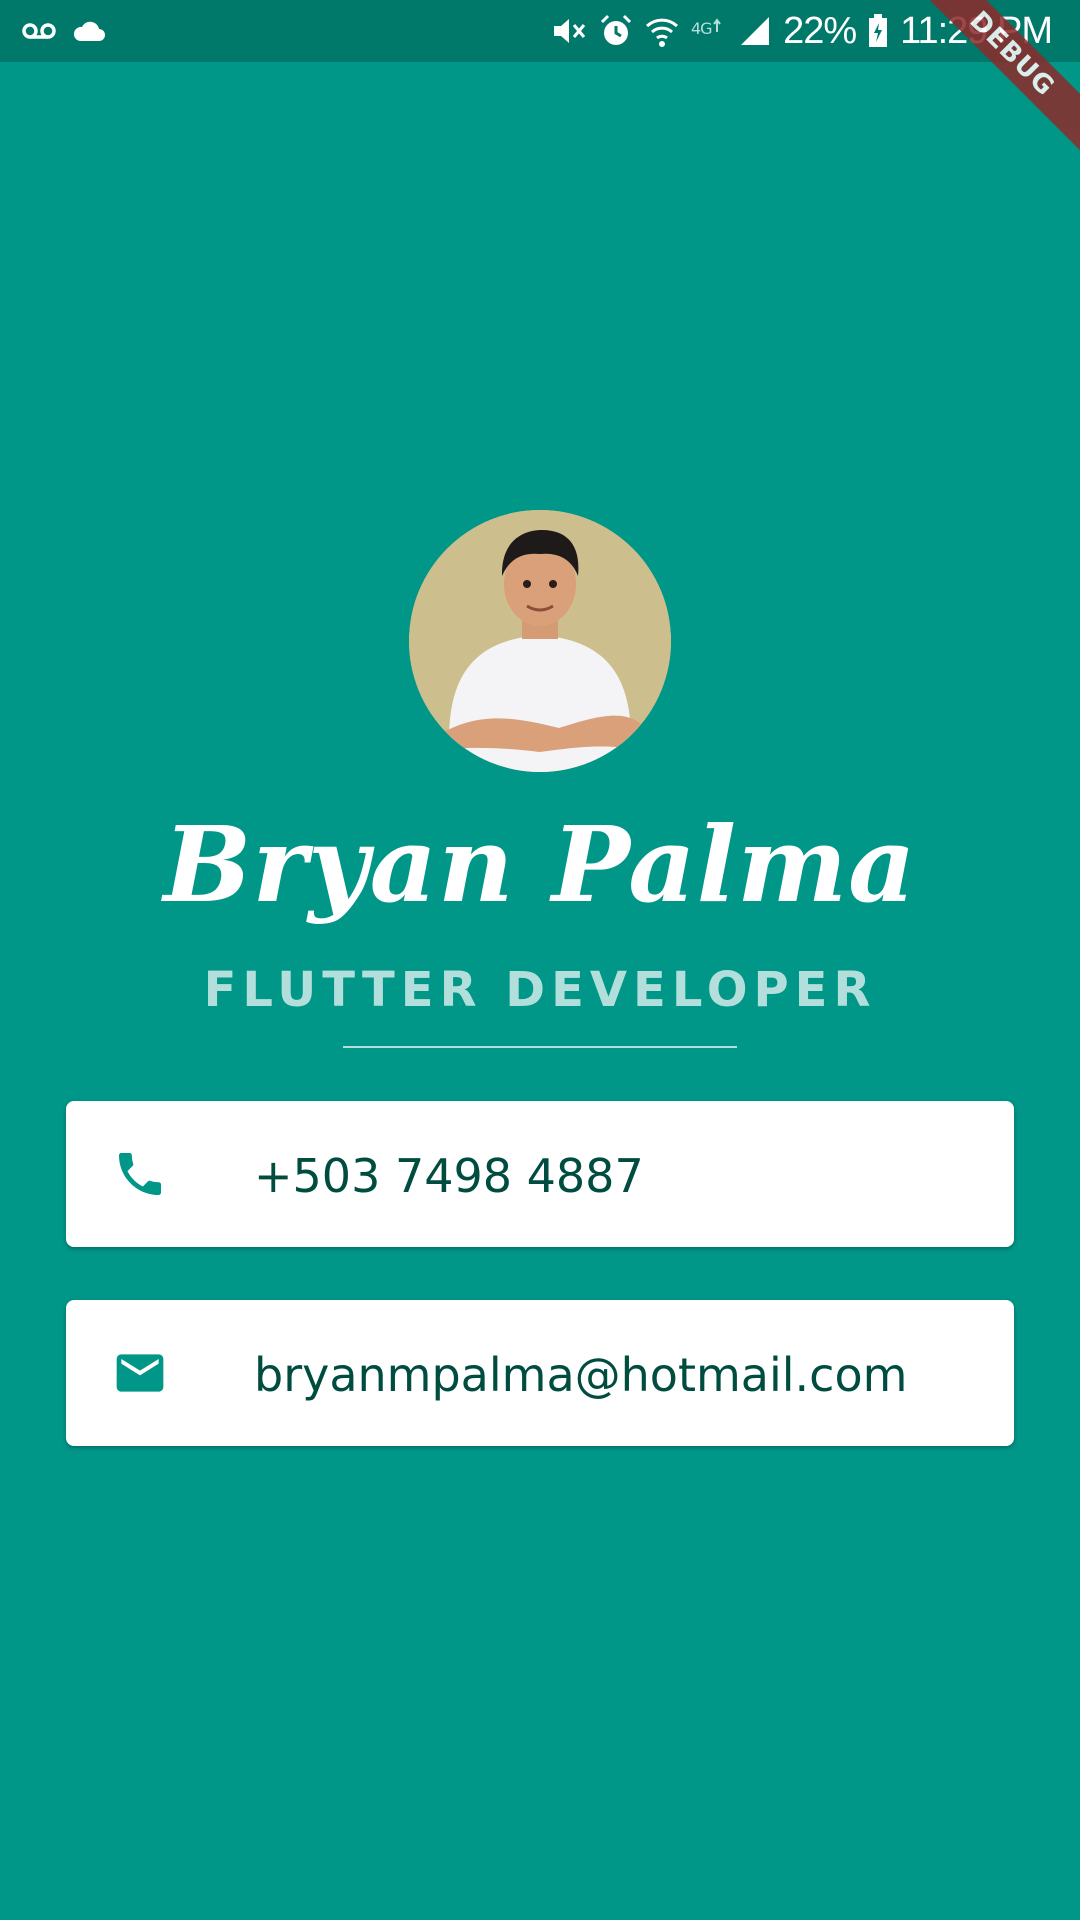 This screenshot has height=1920, width=1080. I want to click on mail-icon, so click(140, 1373).